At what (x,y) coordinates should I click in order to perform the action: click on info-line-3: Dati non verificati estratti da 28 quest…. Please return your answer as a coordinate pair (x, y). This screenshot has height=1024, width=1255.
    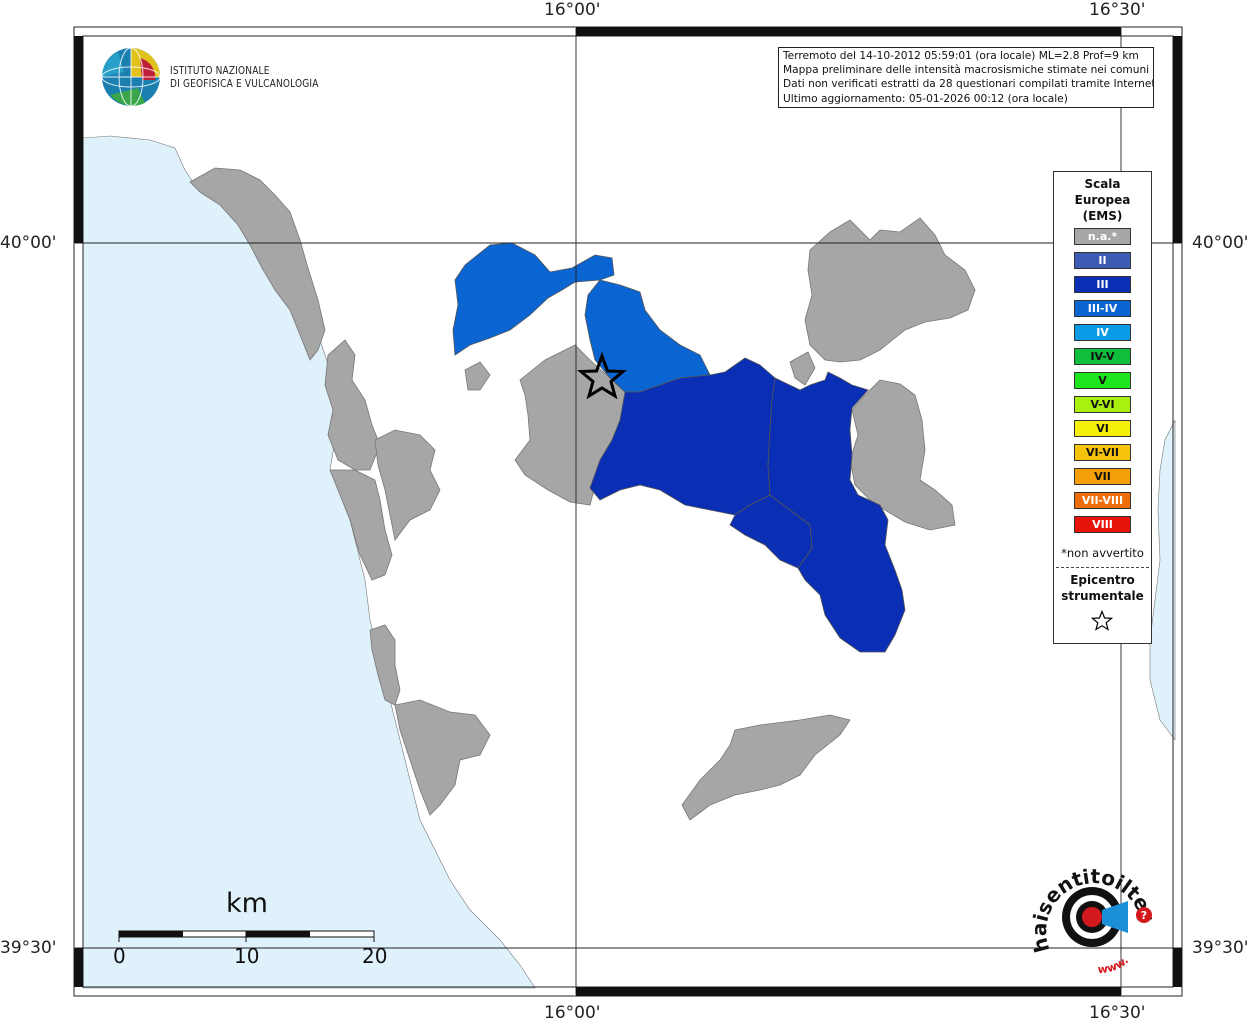
    Looking at the image, I should click on (968, 84).